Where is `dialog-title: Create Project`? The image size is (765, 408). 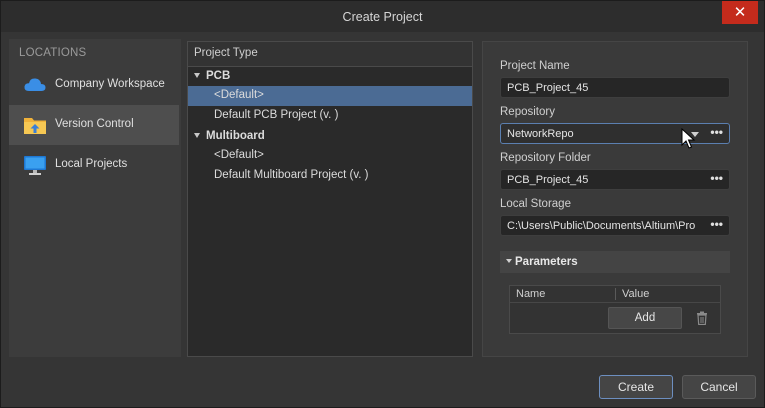
dialog-title: Create Project is located at coordinates (382, 17).